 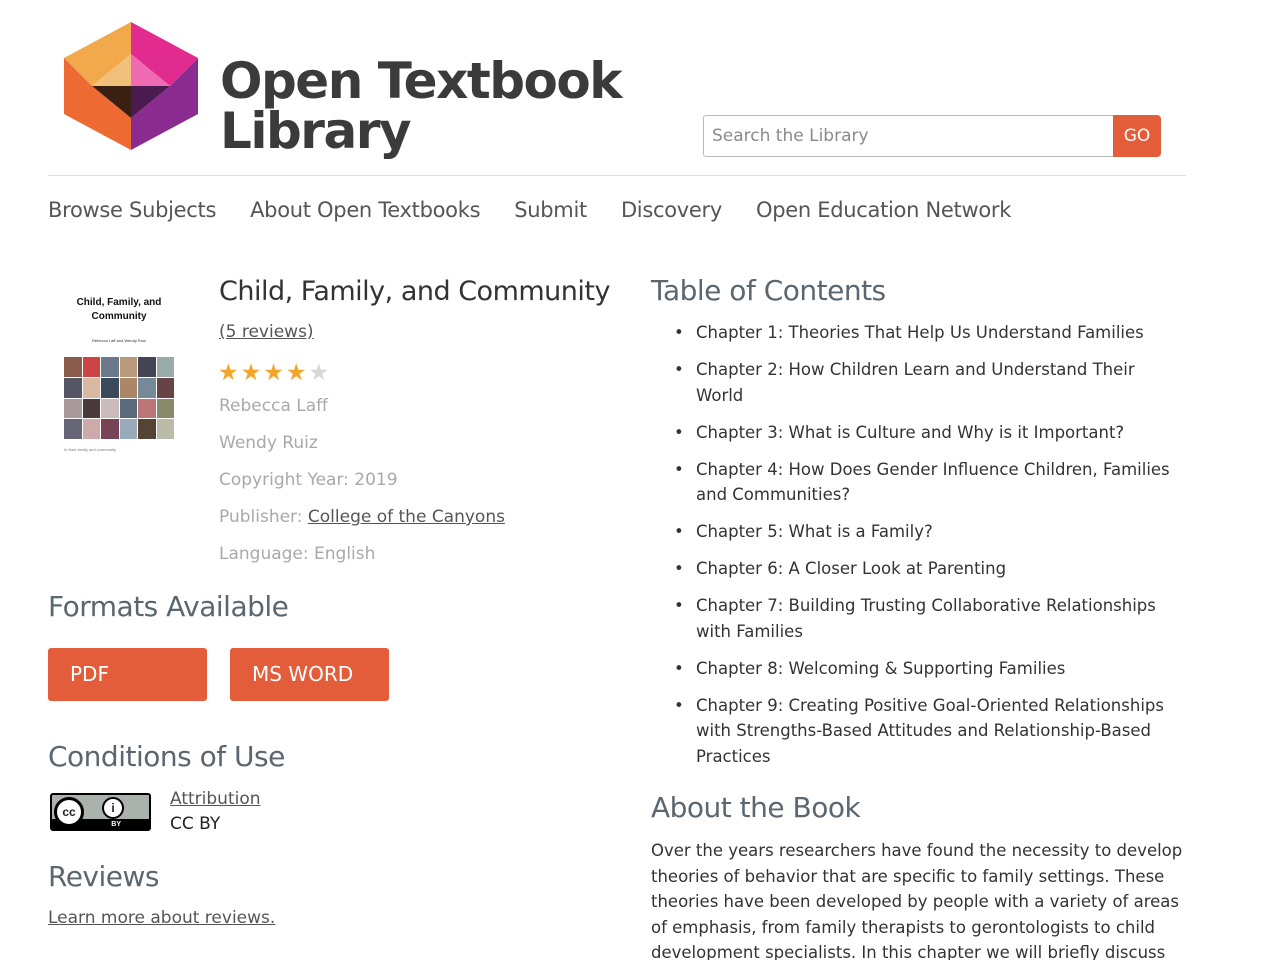 What do you see at coordinates (266, 332) in the screenshot?
I see `reviews-count-link: (5 reviews)` at bounding box center [266, 332].